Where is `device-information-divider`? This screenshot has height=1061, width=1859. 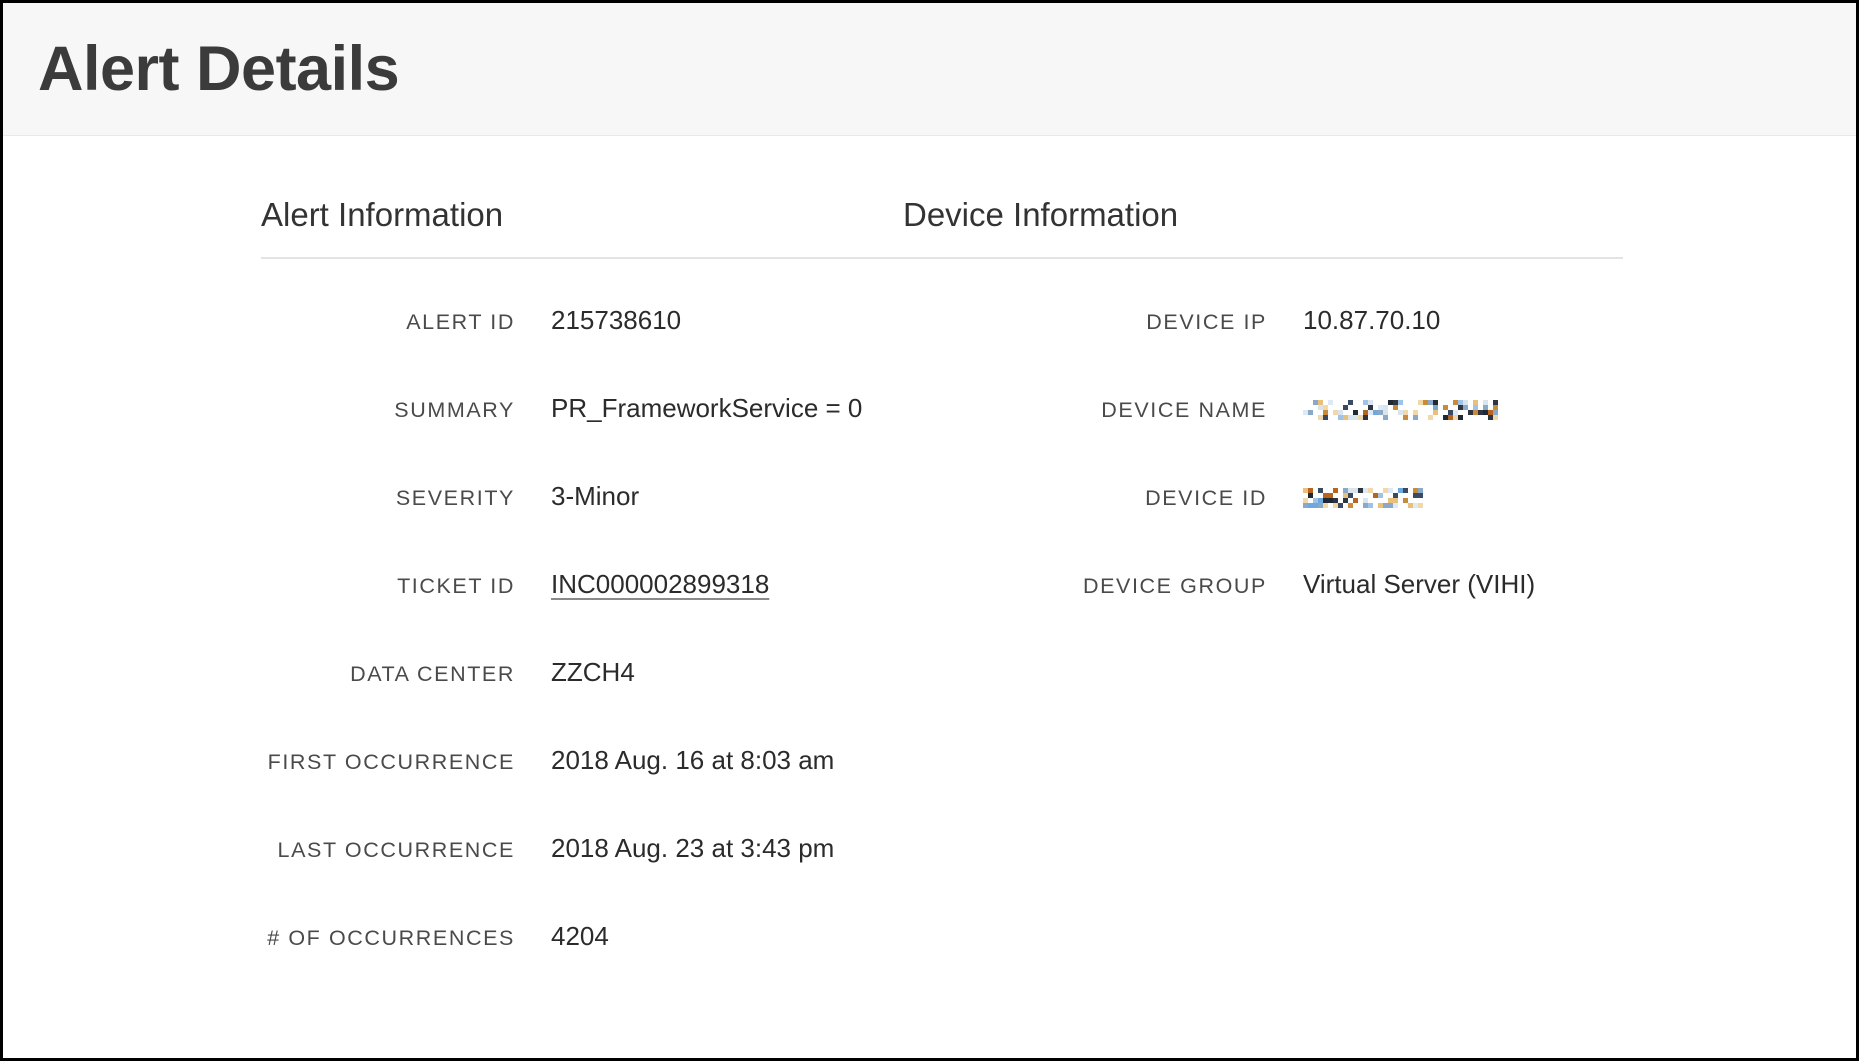
device-information-divider is located at coordinates (1263, 258).